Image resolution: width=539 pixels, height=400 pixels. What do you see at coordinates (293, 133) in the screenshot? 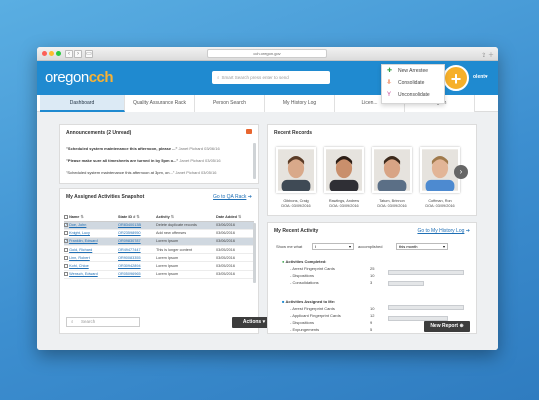
I see `recent-records-title: Recent Records` at bounding box center [293, 133].